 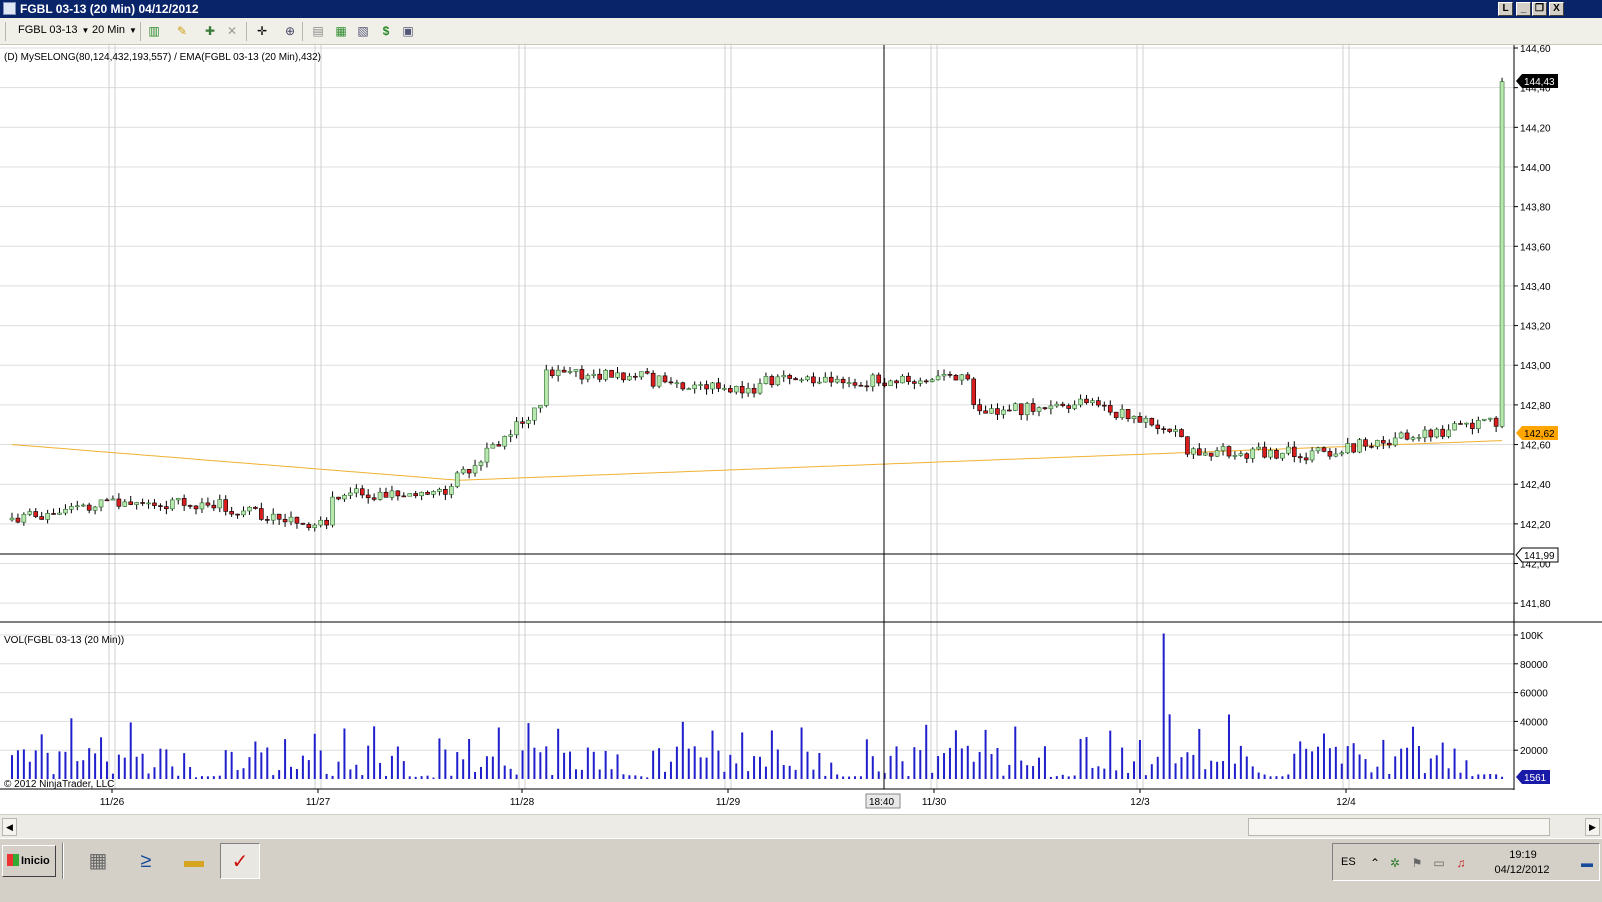 What do you see at coordinates (290, 31) in the screenshot?
I see `zoom-icon: ⊕` at bounding box center [290, 31].